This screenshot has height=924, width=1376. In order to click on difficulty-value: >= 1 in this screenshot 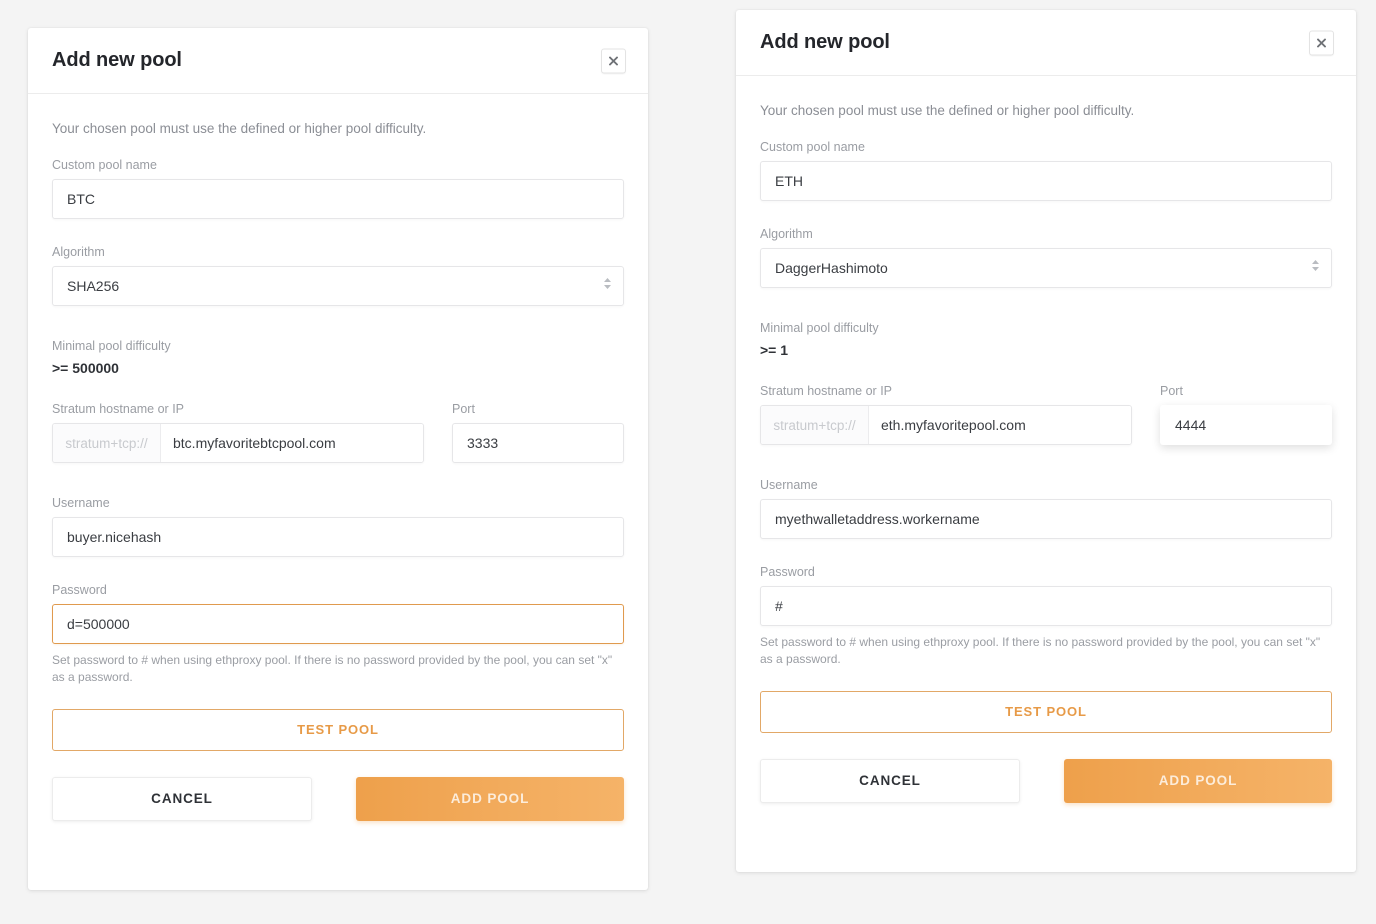, I will do `click(774, 350)`.